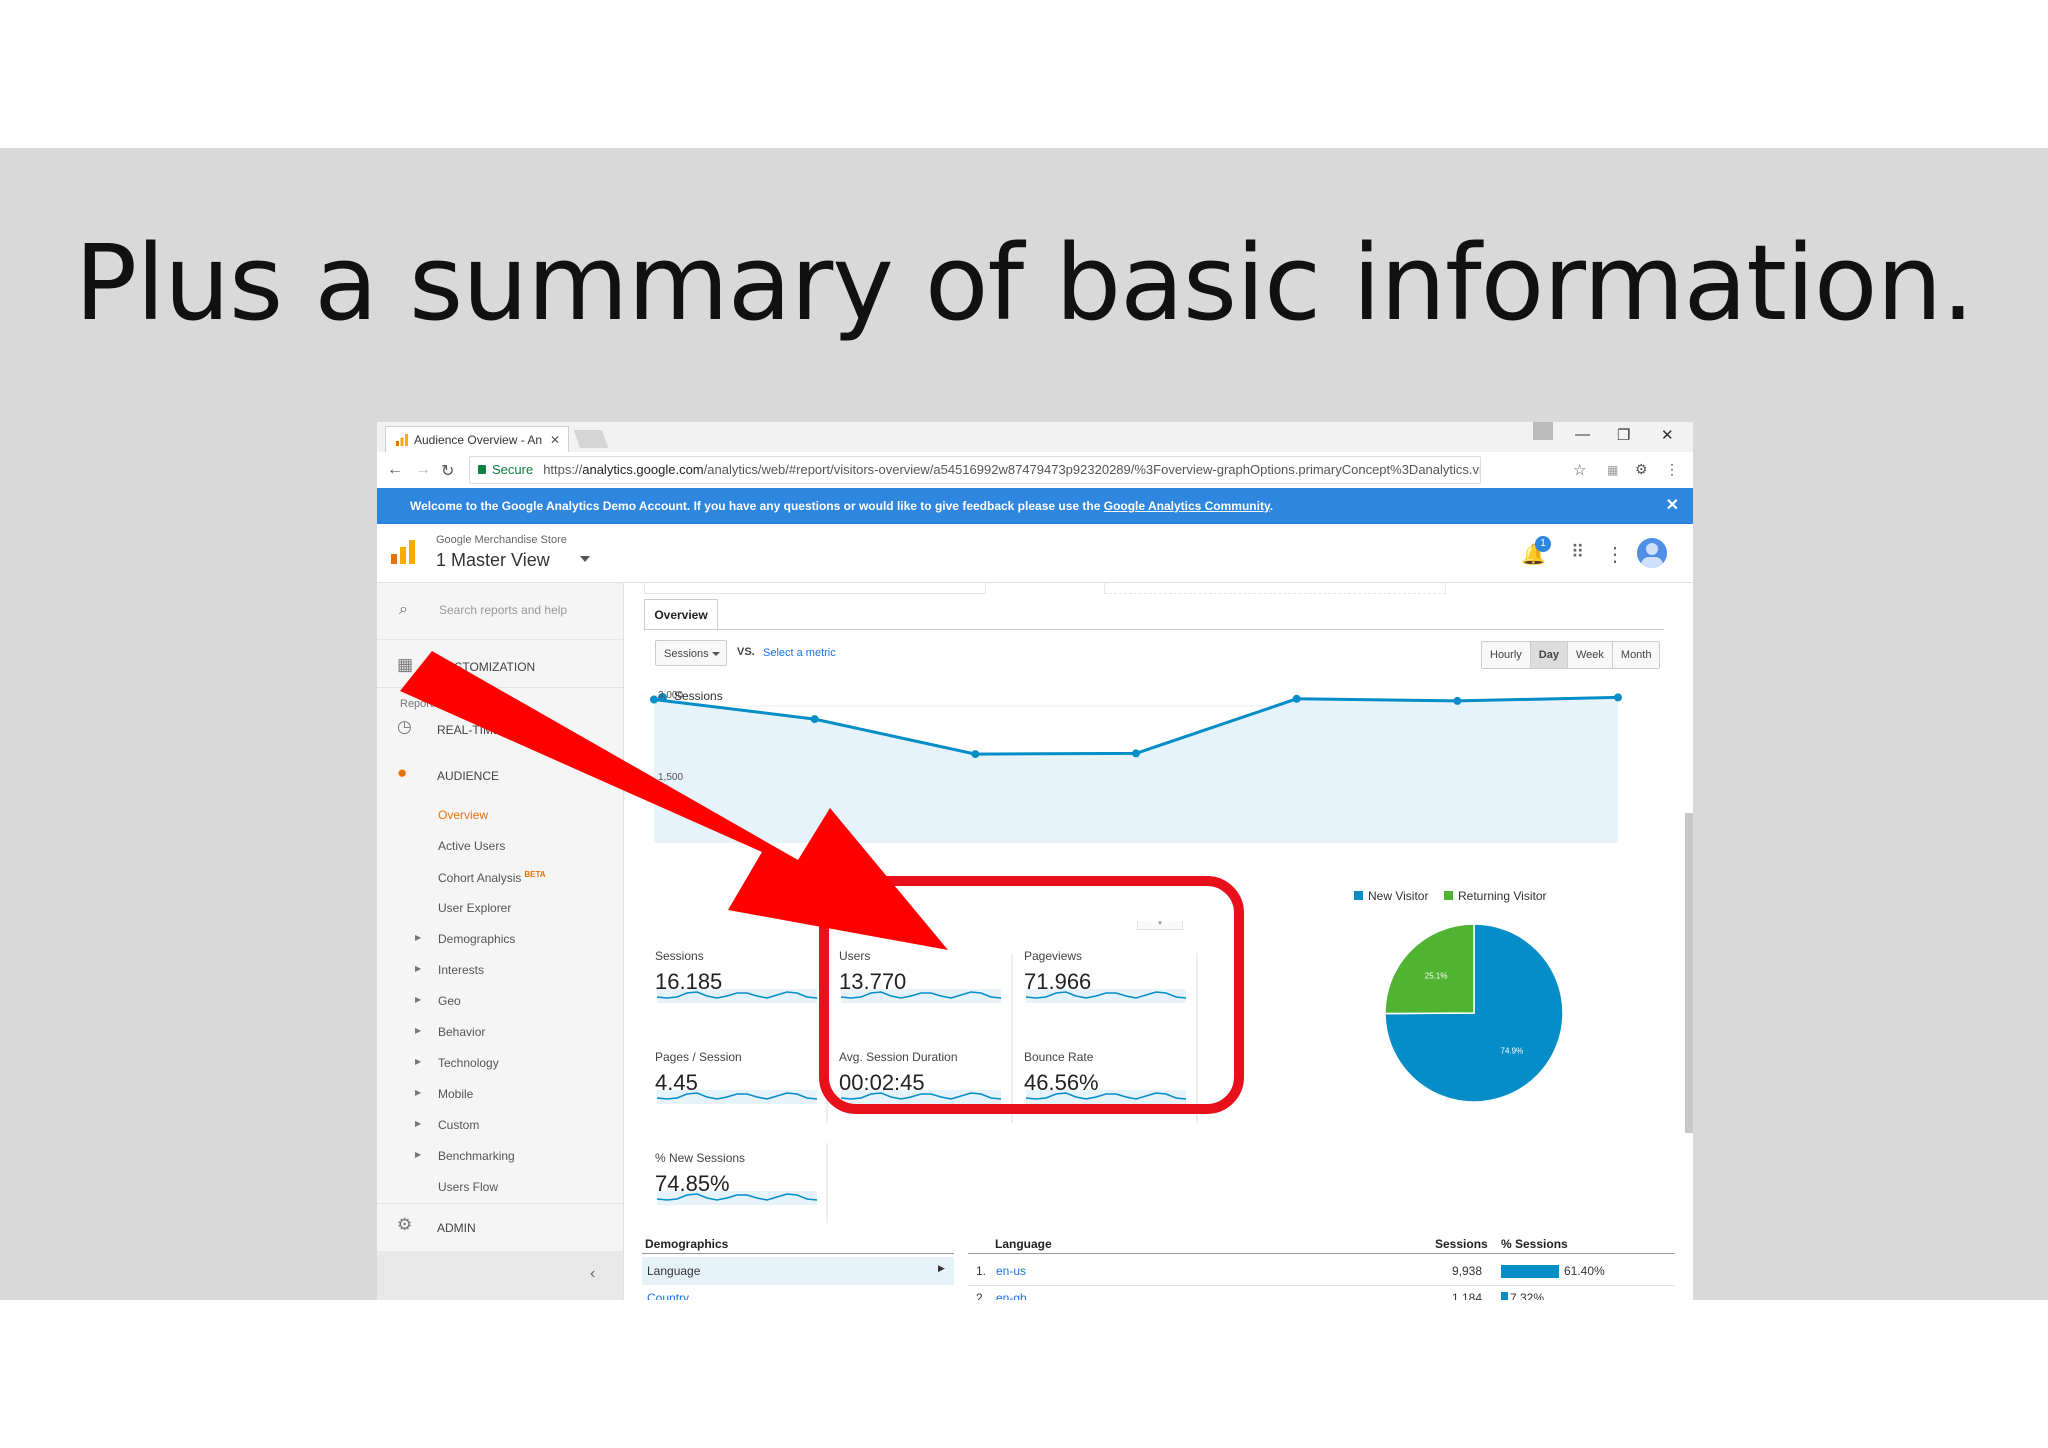 Image resolution: width=2048 pixels, height=1448 pixels. What do you see at coordinates (592, 1274) in the screenshot?
I see `chevron-left-icon: ‹` at bounding box center [592, 1274].